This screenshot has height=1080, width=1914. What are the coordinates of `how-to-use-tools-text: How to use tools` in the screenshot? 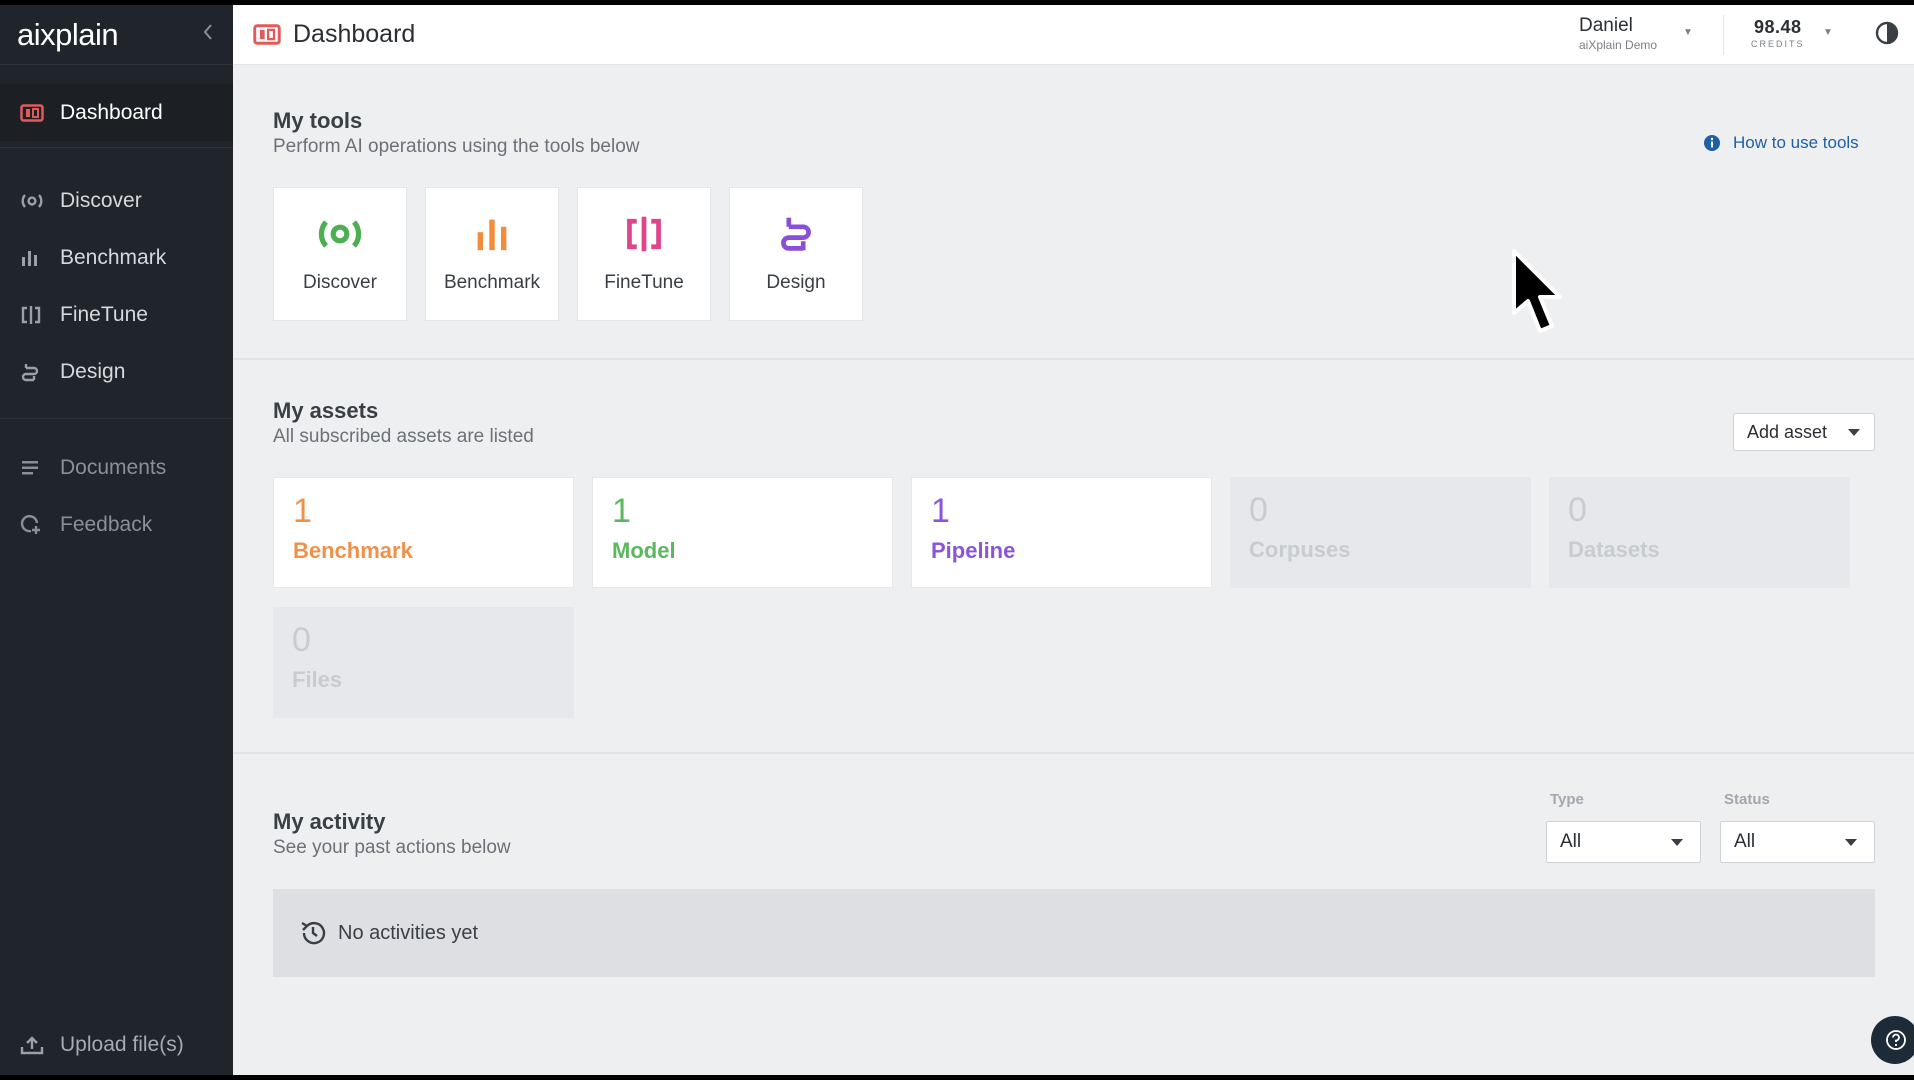 It's located at (1796, 142).